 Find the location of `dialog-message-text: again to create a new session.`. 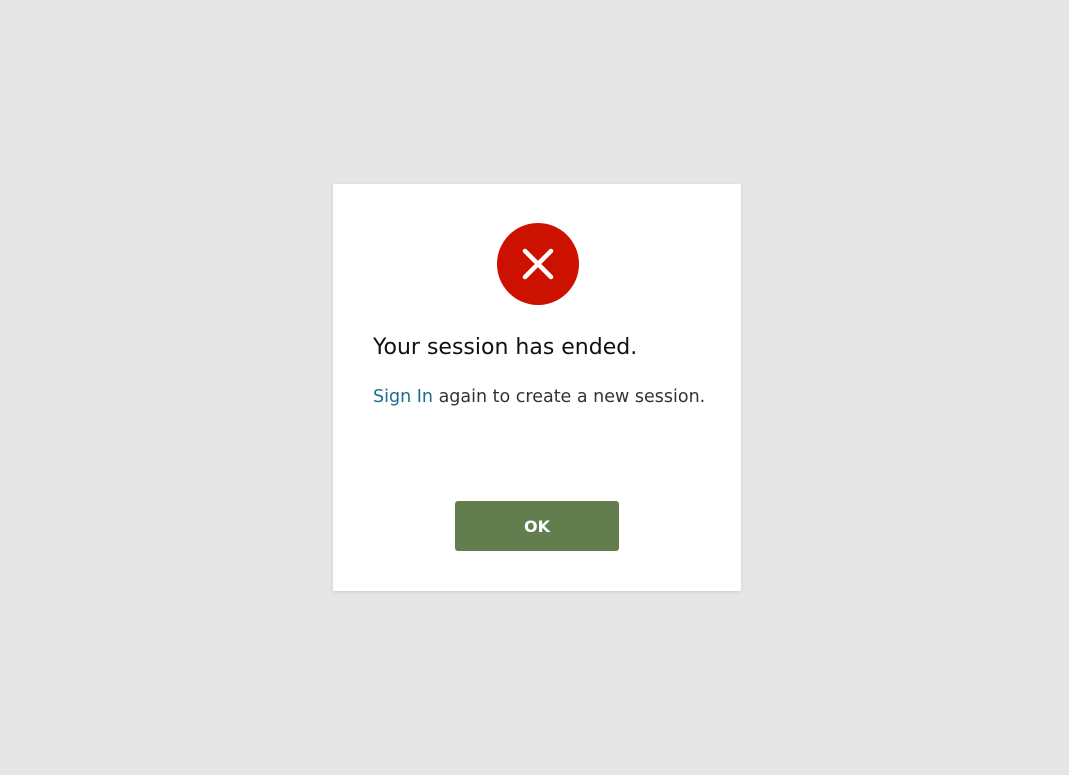

dialog-message-text: again to create a new session. is located at coordinates (569, 397).